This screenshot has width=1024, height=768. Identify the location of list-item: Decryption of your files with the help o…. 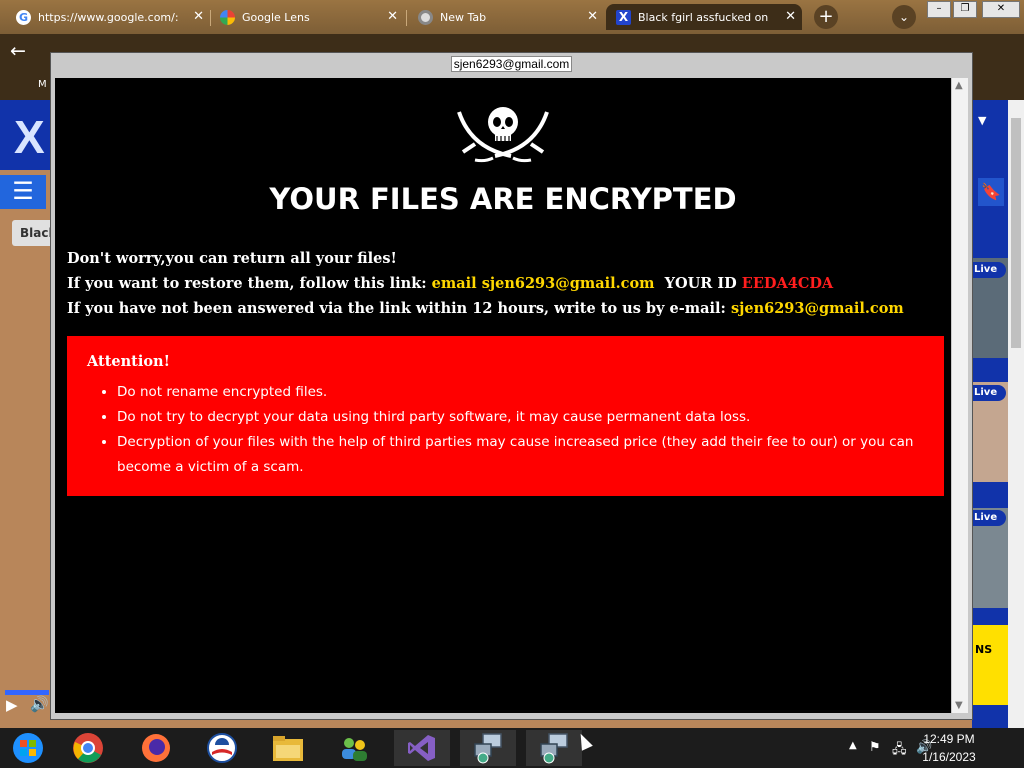
(534, 455).